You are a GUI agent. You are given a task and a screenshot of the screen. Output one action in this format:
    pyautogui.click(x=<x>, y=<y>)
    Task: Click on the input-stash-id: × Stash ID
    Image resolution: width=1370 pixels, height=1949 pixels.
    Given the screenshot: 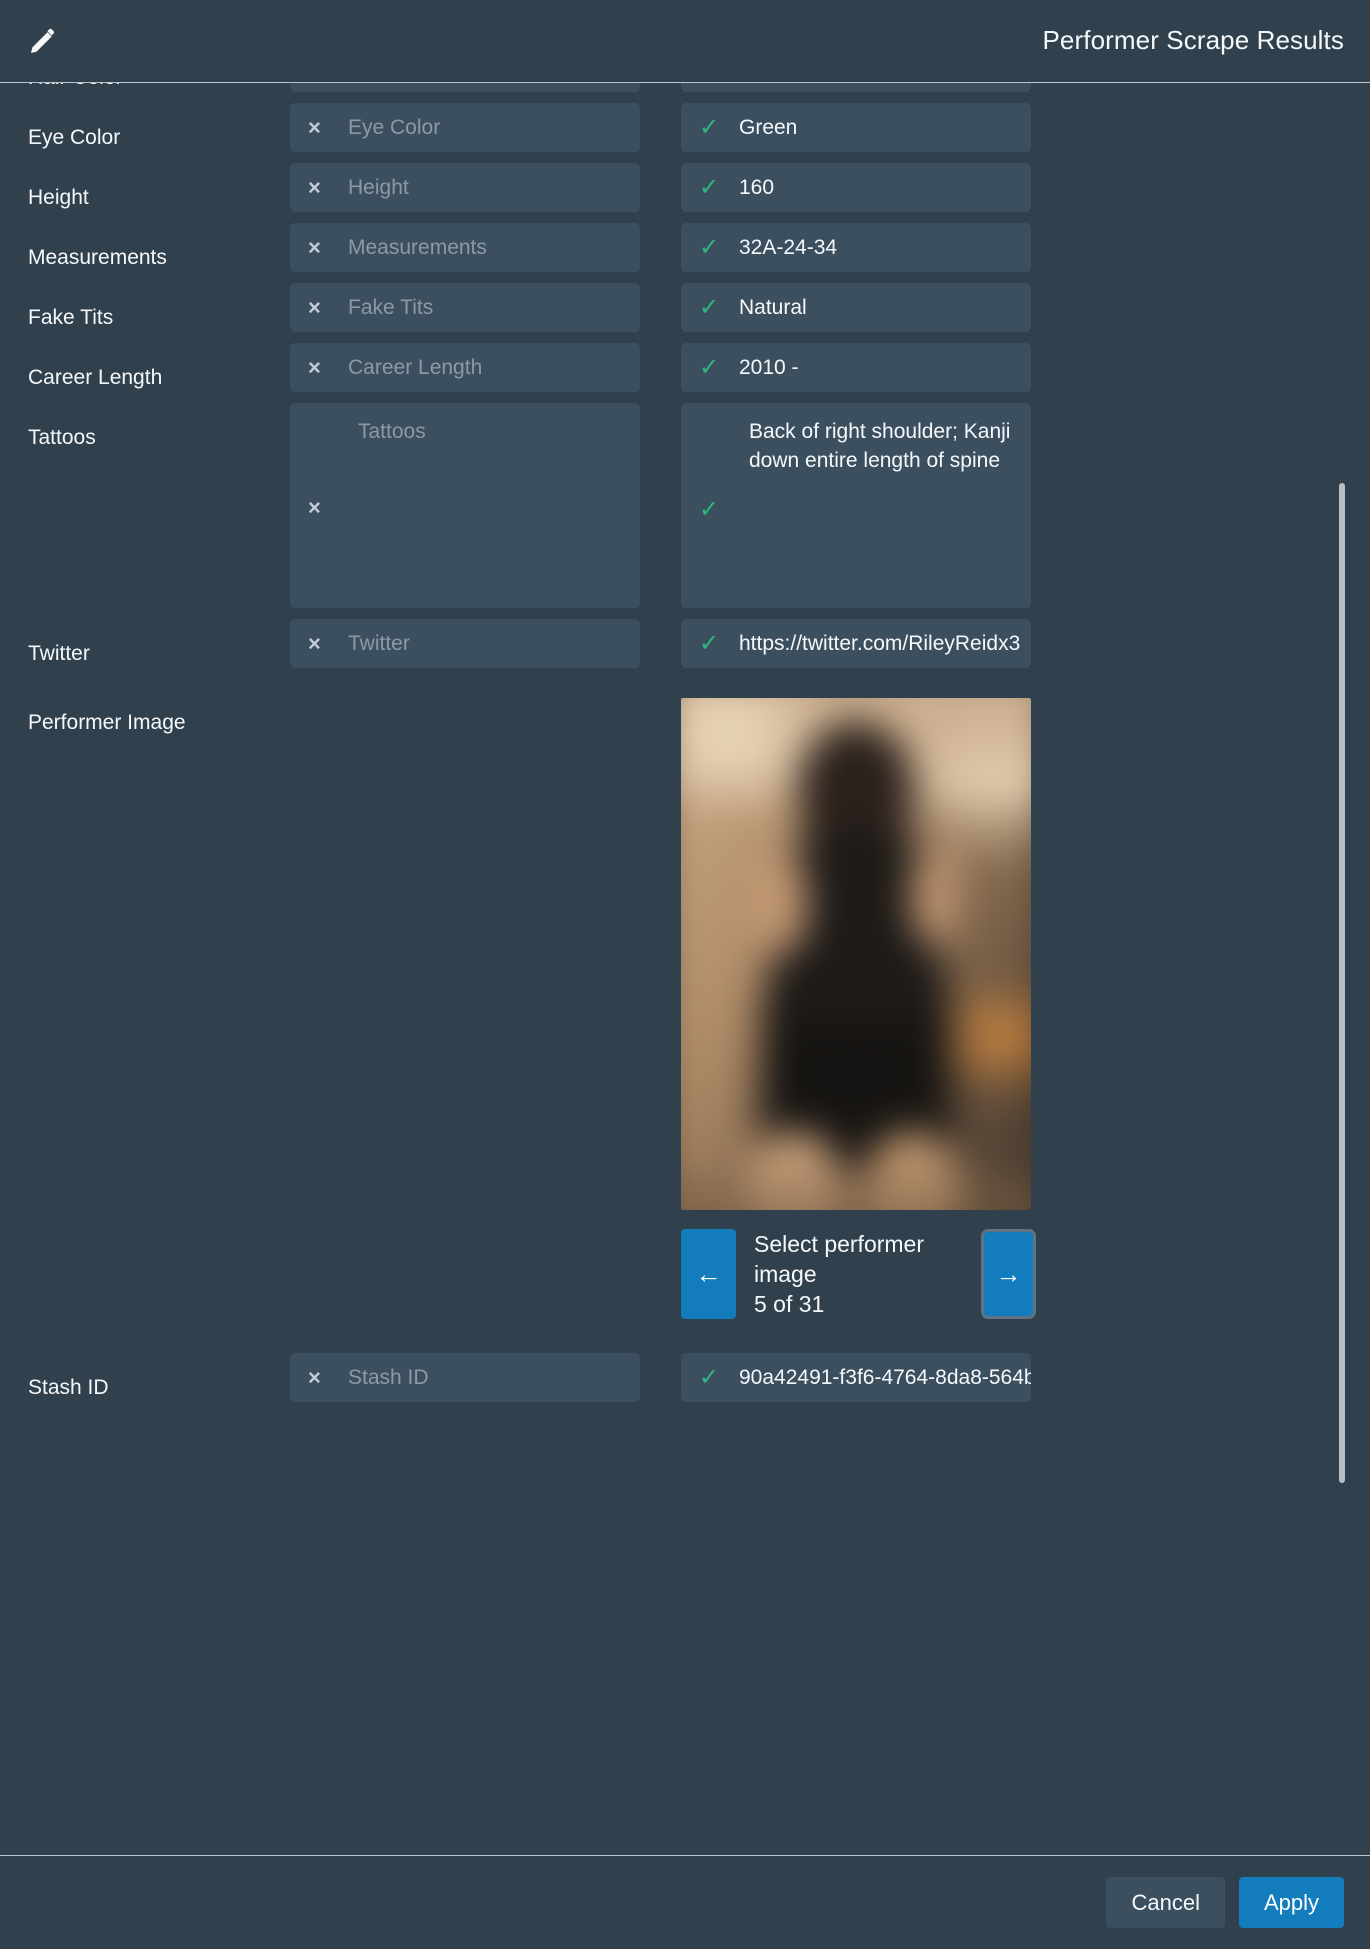 What is the action you would take?
    pyautogui.click(x=465, y=1377)
    